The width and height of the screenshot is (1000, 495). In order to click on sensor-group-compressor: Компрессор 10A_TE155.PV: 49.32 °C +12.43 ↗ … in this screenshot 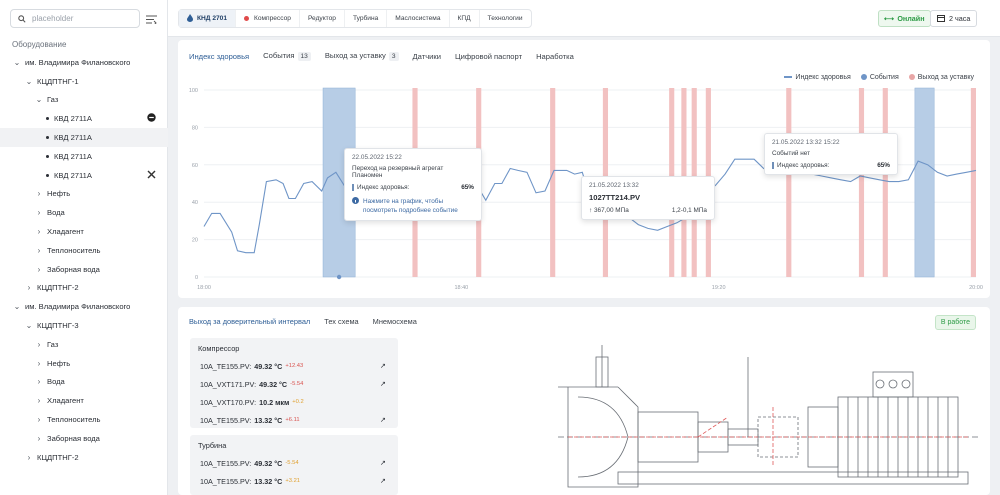, I will do `click(294, 383)`.